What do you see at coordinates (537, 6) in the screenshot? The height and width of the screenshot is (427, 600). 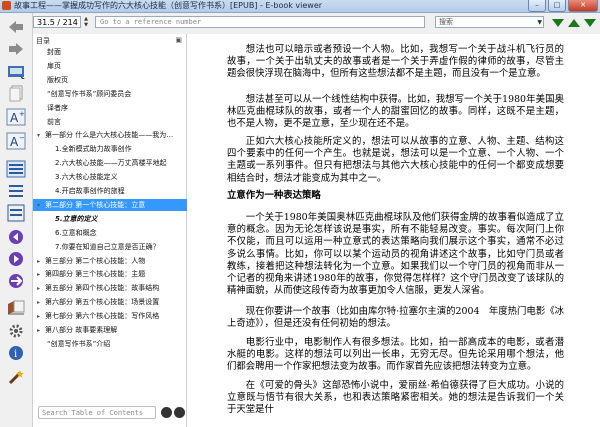 I see `minimize-button: –` at bounding box center [537, 6].